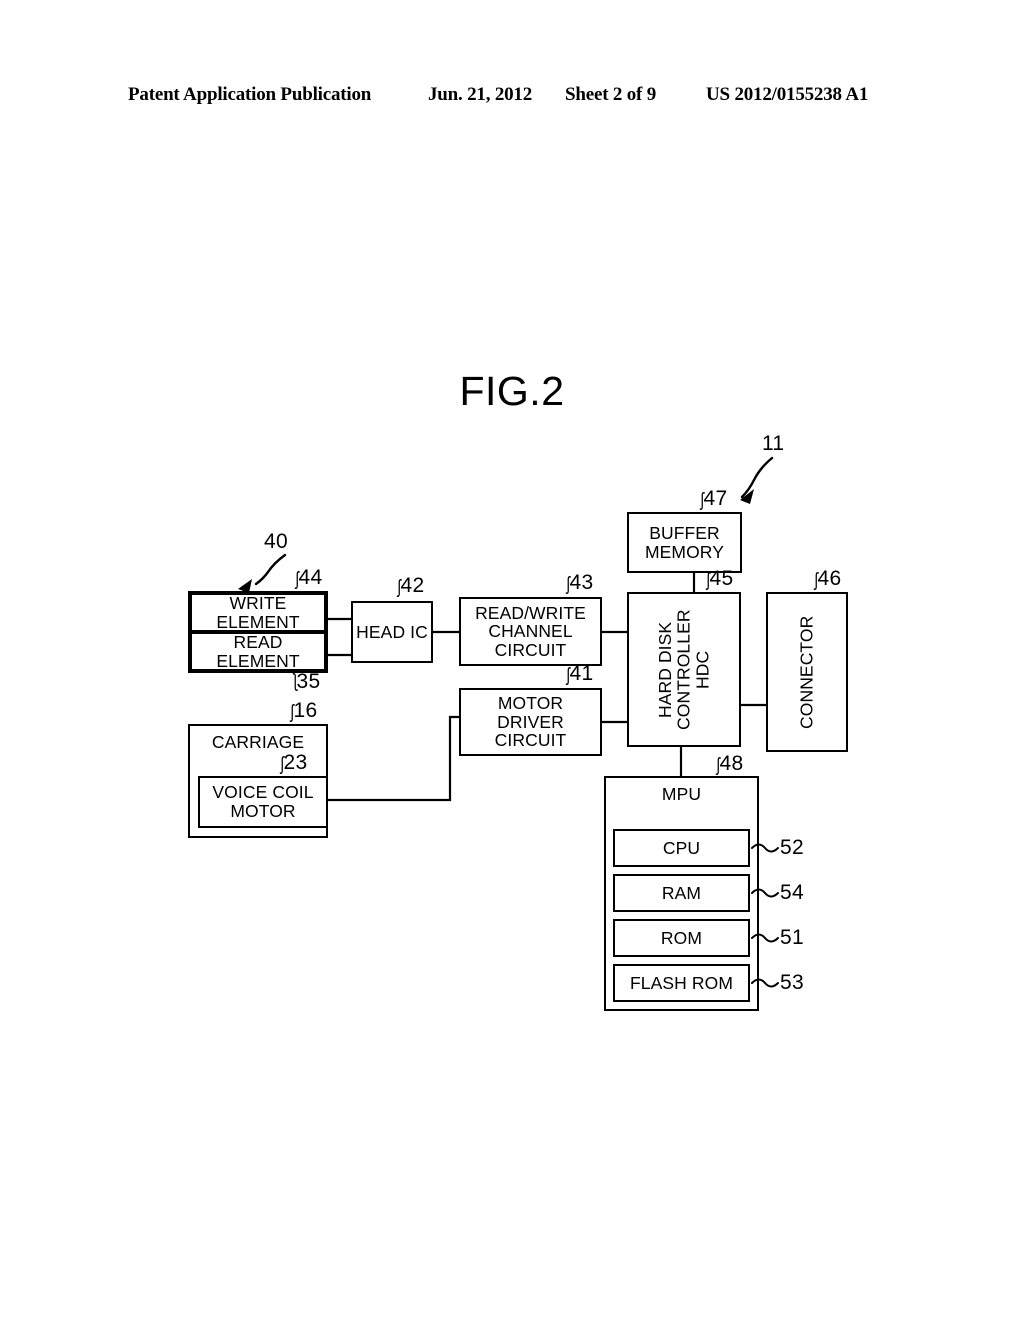 This screenshot has width=1024, height=1320. What do you see at coordinates (681, 848) in the screenshot?
I see `cpu-block: CPU` at bounding box center [681, 848].